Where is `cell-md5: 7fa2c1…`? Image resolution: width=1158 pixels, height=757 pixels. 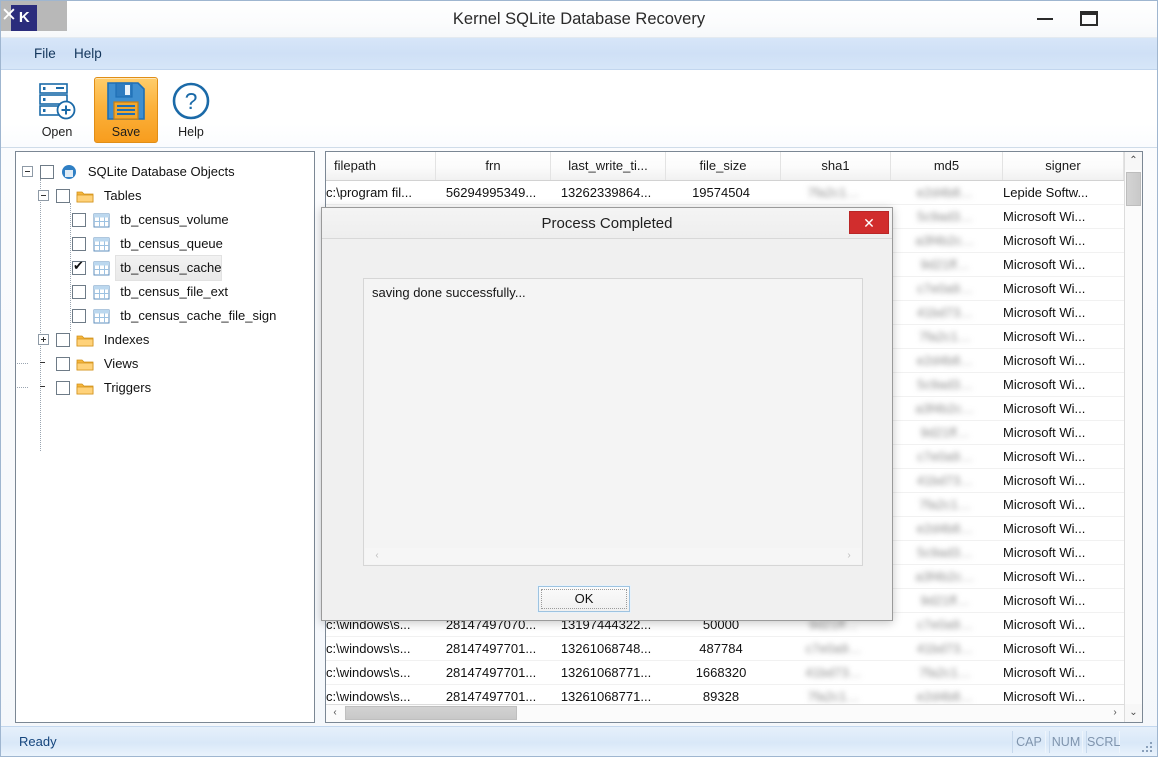 cell-md5: 7fa2c1… is located at coordinates (945, 504).